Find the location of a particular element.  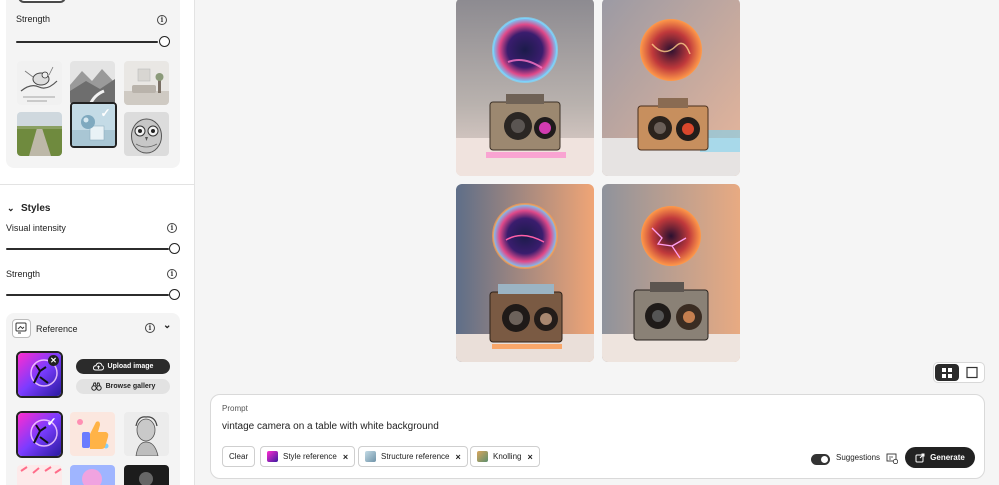

classical-bust-image is located at coordinates (146, 434).